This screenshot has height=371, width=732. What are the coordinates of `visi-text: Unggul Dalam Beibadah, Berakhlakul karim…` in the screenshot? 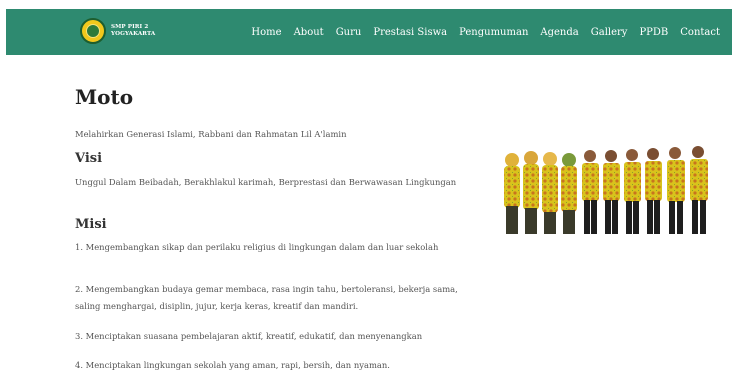 It's located at (266, 182).